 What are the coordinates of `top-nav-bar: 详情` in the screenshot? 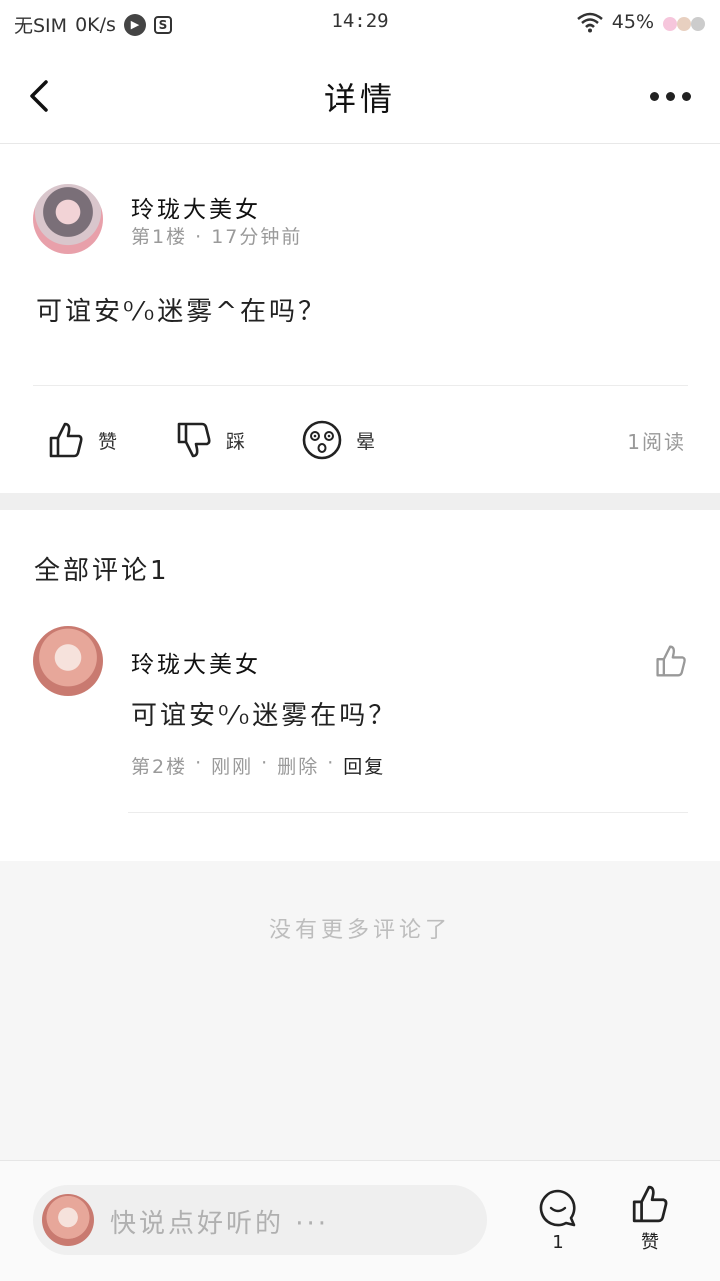 It's located at (360, 96).